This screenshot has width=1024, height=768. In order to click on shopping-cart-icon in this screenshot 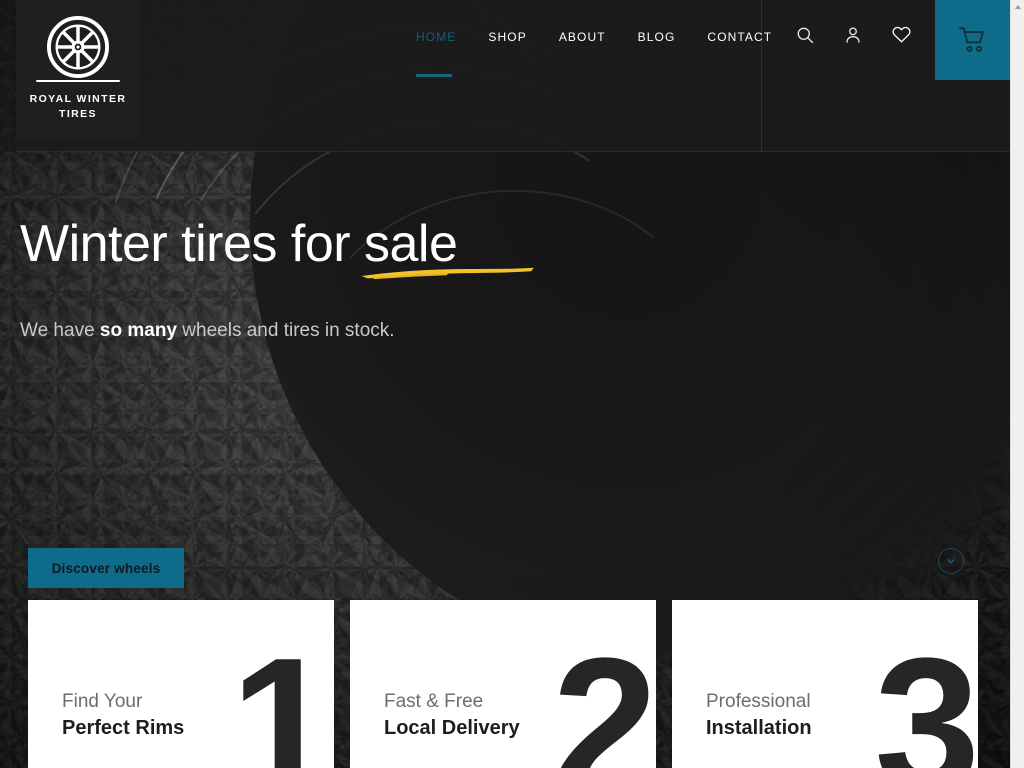, I will do `click(971, 39)`.